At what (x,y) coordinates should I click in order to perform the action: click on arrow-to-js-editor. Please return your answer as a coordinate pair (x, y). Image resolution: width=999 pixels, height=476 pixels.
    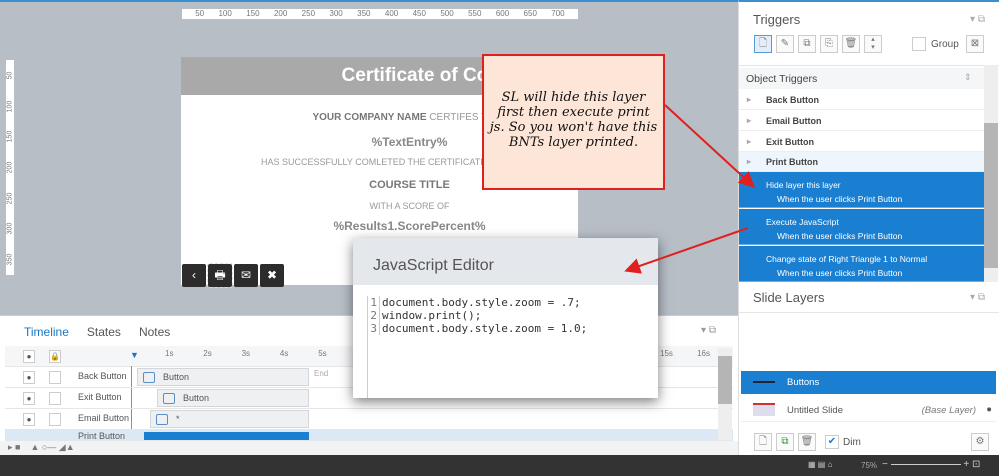
    Looking at the image, I should click on (686, 250).